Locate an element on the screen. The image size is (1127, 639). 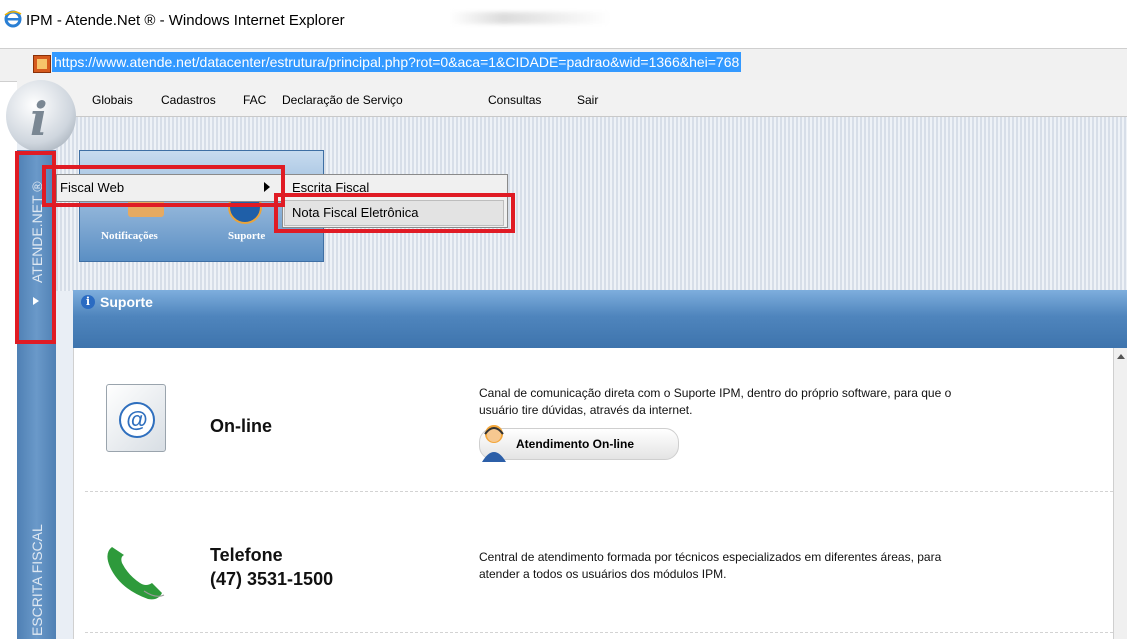
online-title: On-line is located at coordinates (241, 426).